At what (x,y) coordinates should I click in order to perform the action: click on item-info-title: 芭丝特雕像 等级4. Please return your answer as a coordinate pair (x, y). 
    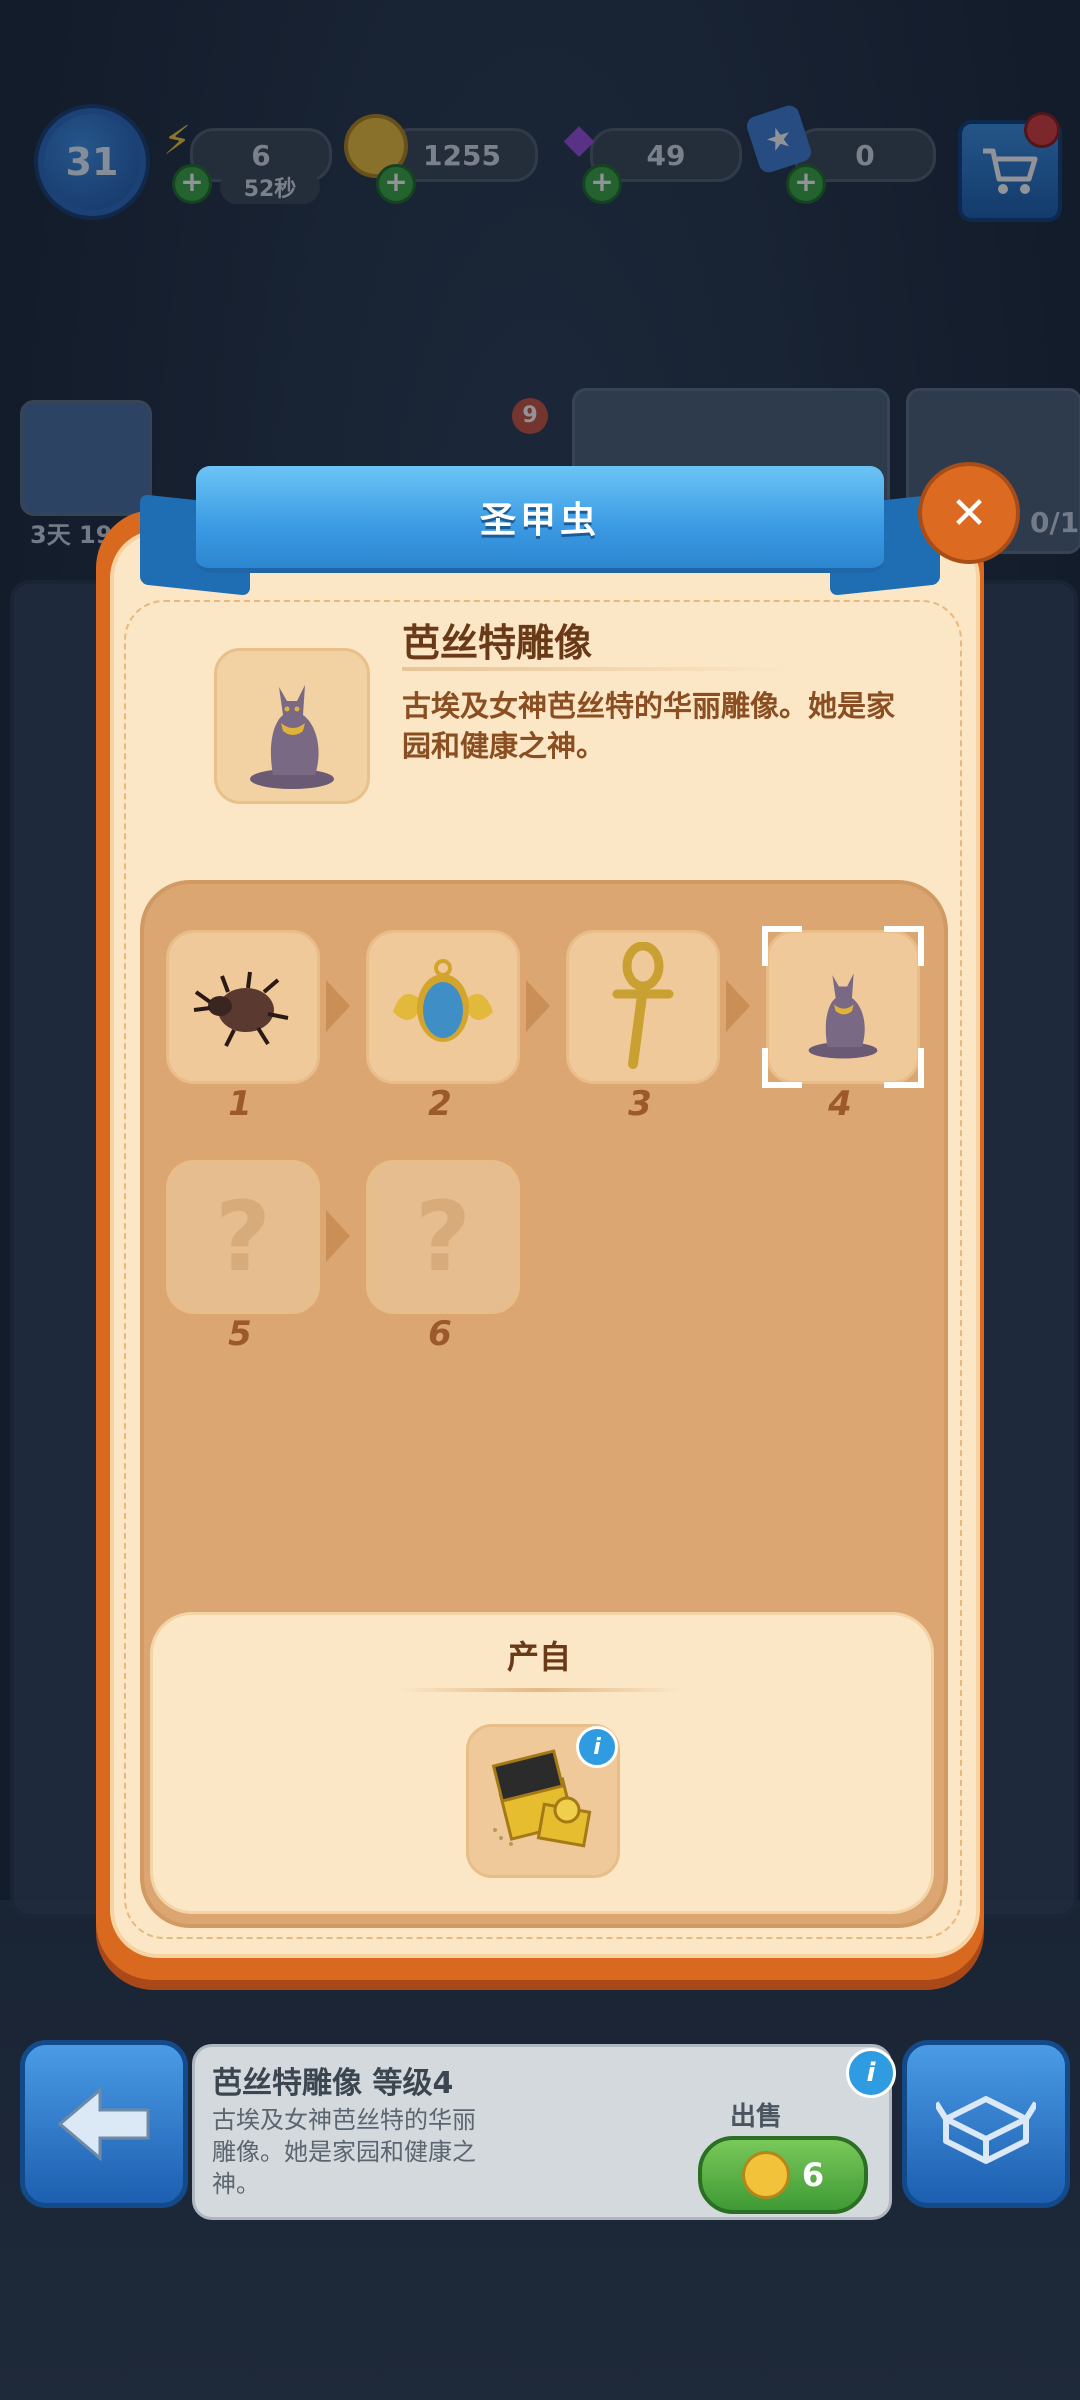
    Looking at the image, I should click on (333, 2083).